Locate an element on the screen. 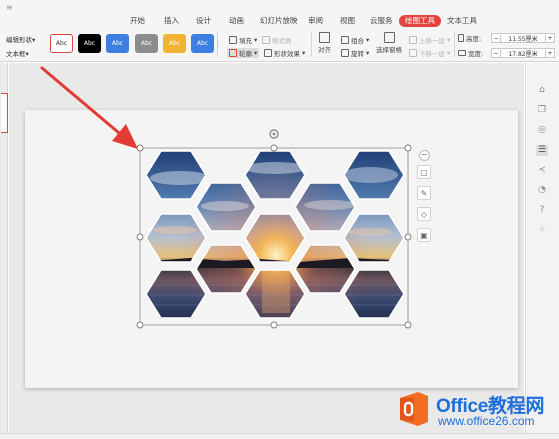  red-arrow-annotation is located at coordinates (89, 107).